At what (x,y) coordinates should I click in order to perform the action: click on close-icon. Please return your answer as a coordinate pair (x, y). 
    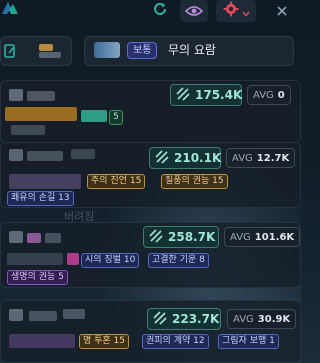
    Looking at the image, I should click on (282, 11).